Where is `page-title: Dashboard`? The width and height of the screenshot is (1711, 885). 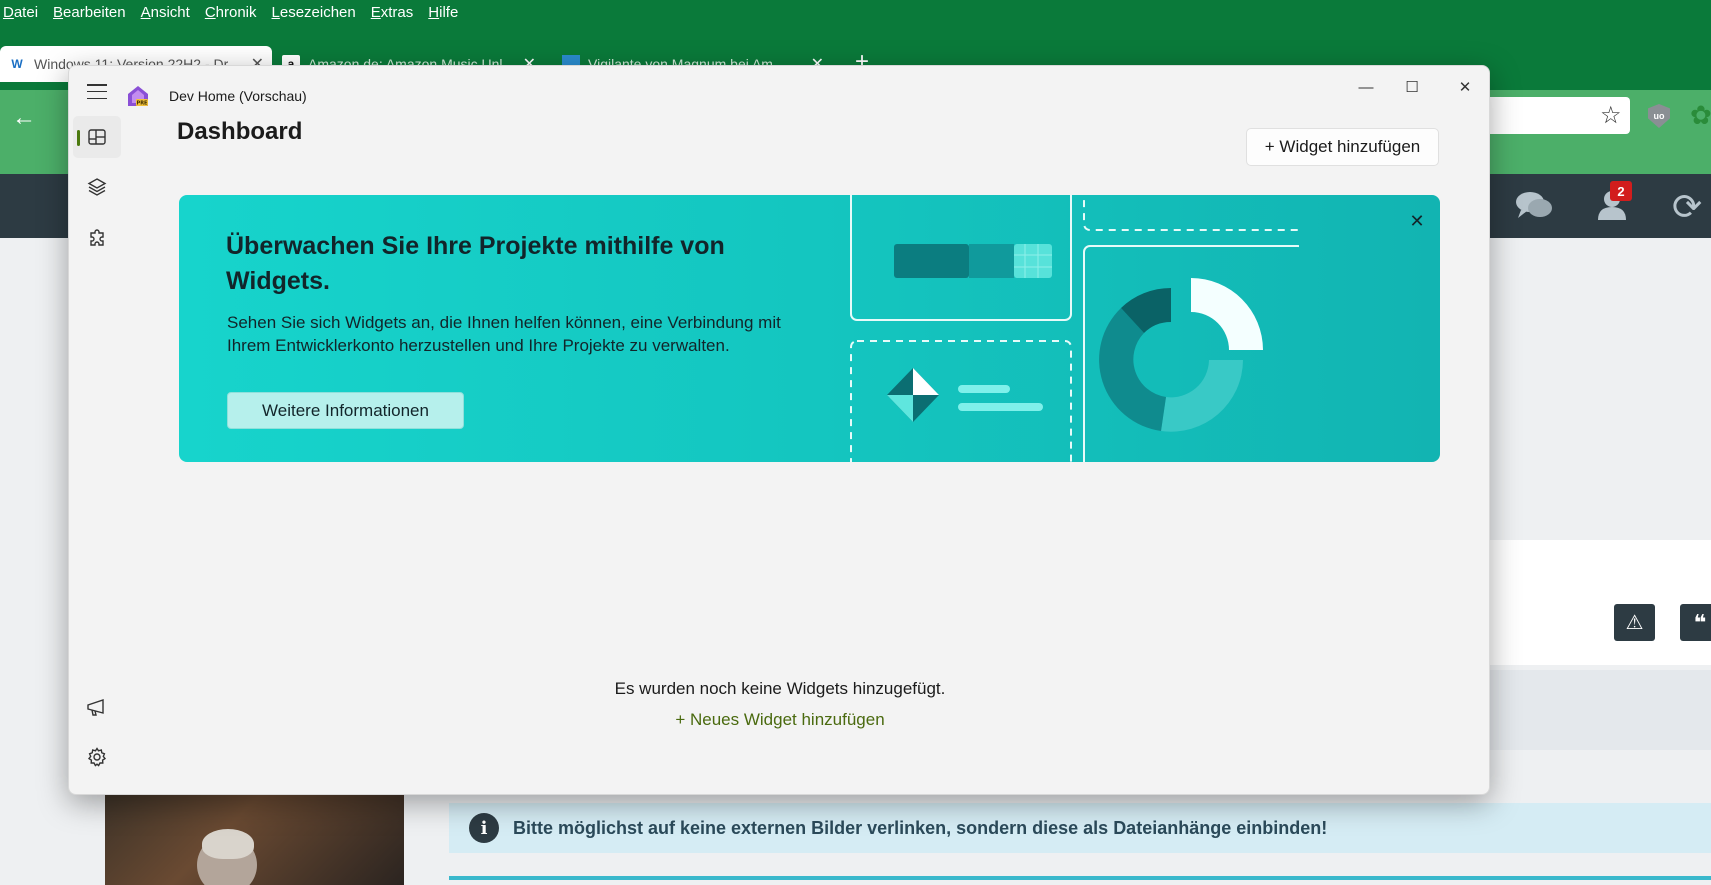
page-title: Dashboard is located at coordinates (240, 131).